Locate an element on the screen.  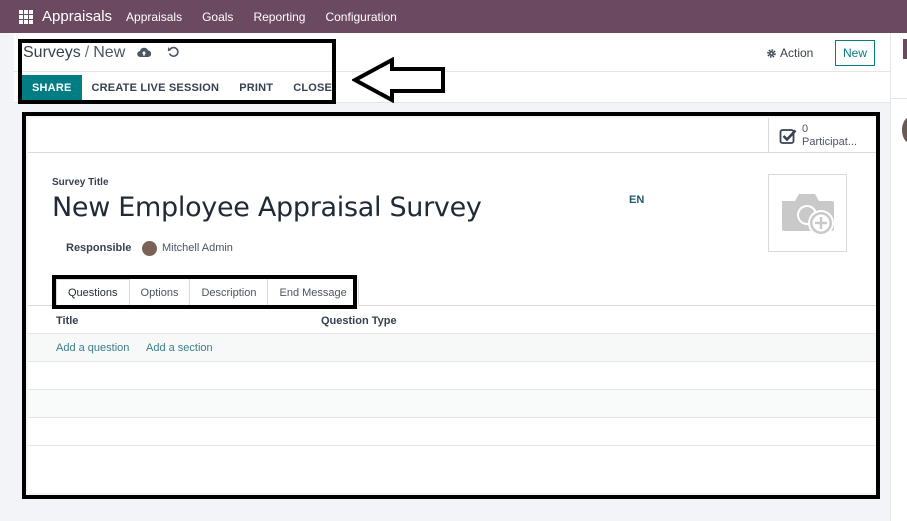
column-title: Title is located at coordinates (67, 321).